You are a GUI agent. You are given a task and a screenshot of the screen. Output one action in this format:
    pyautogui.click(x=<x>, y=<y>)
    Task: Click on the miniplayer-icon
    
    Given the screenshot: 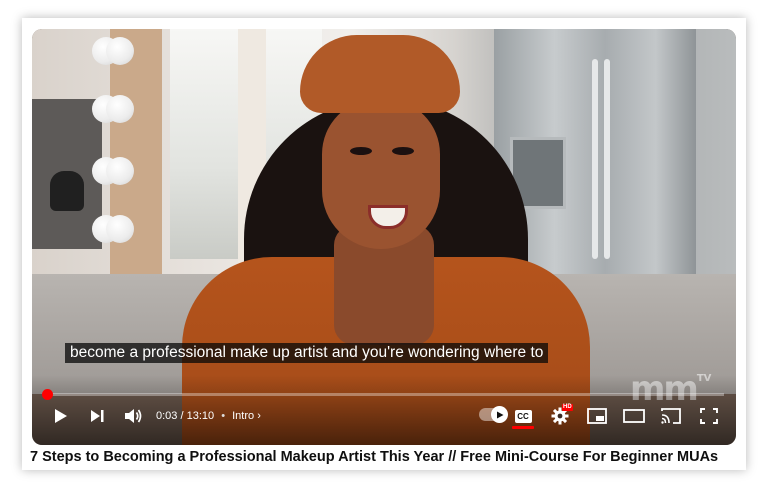 What is the action you would take?
    pyautogui.click(x=597, y=416)
    